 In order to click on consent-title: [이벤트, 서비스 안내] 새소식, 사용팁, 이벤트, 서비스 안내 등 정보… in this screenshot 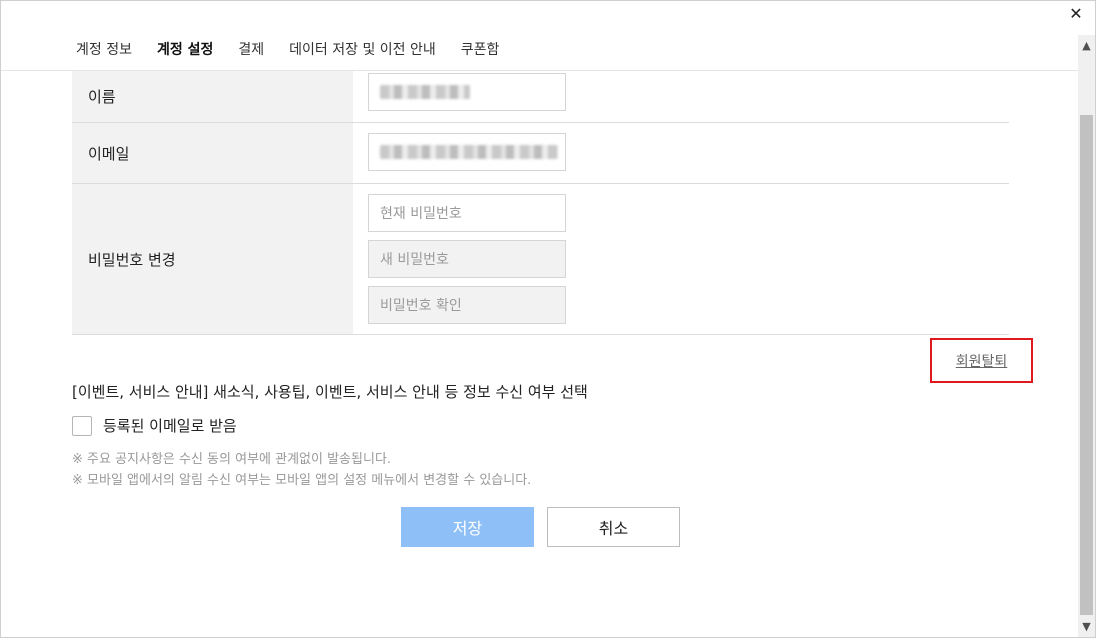, I will do `click(330, 392)`.